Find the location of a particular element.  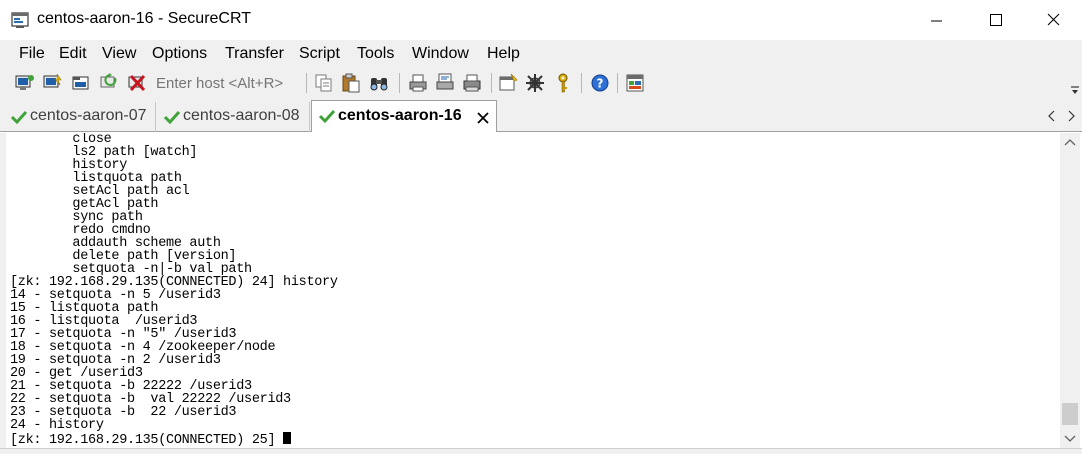

window-title: centos-aaron-16 - SecureCRT is located at coordinates (144, 18).